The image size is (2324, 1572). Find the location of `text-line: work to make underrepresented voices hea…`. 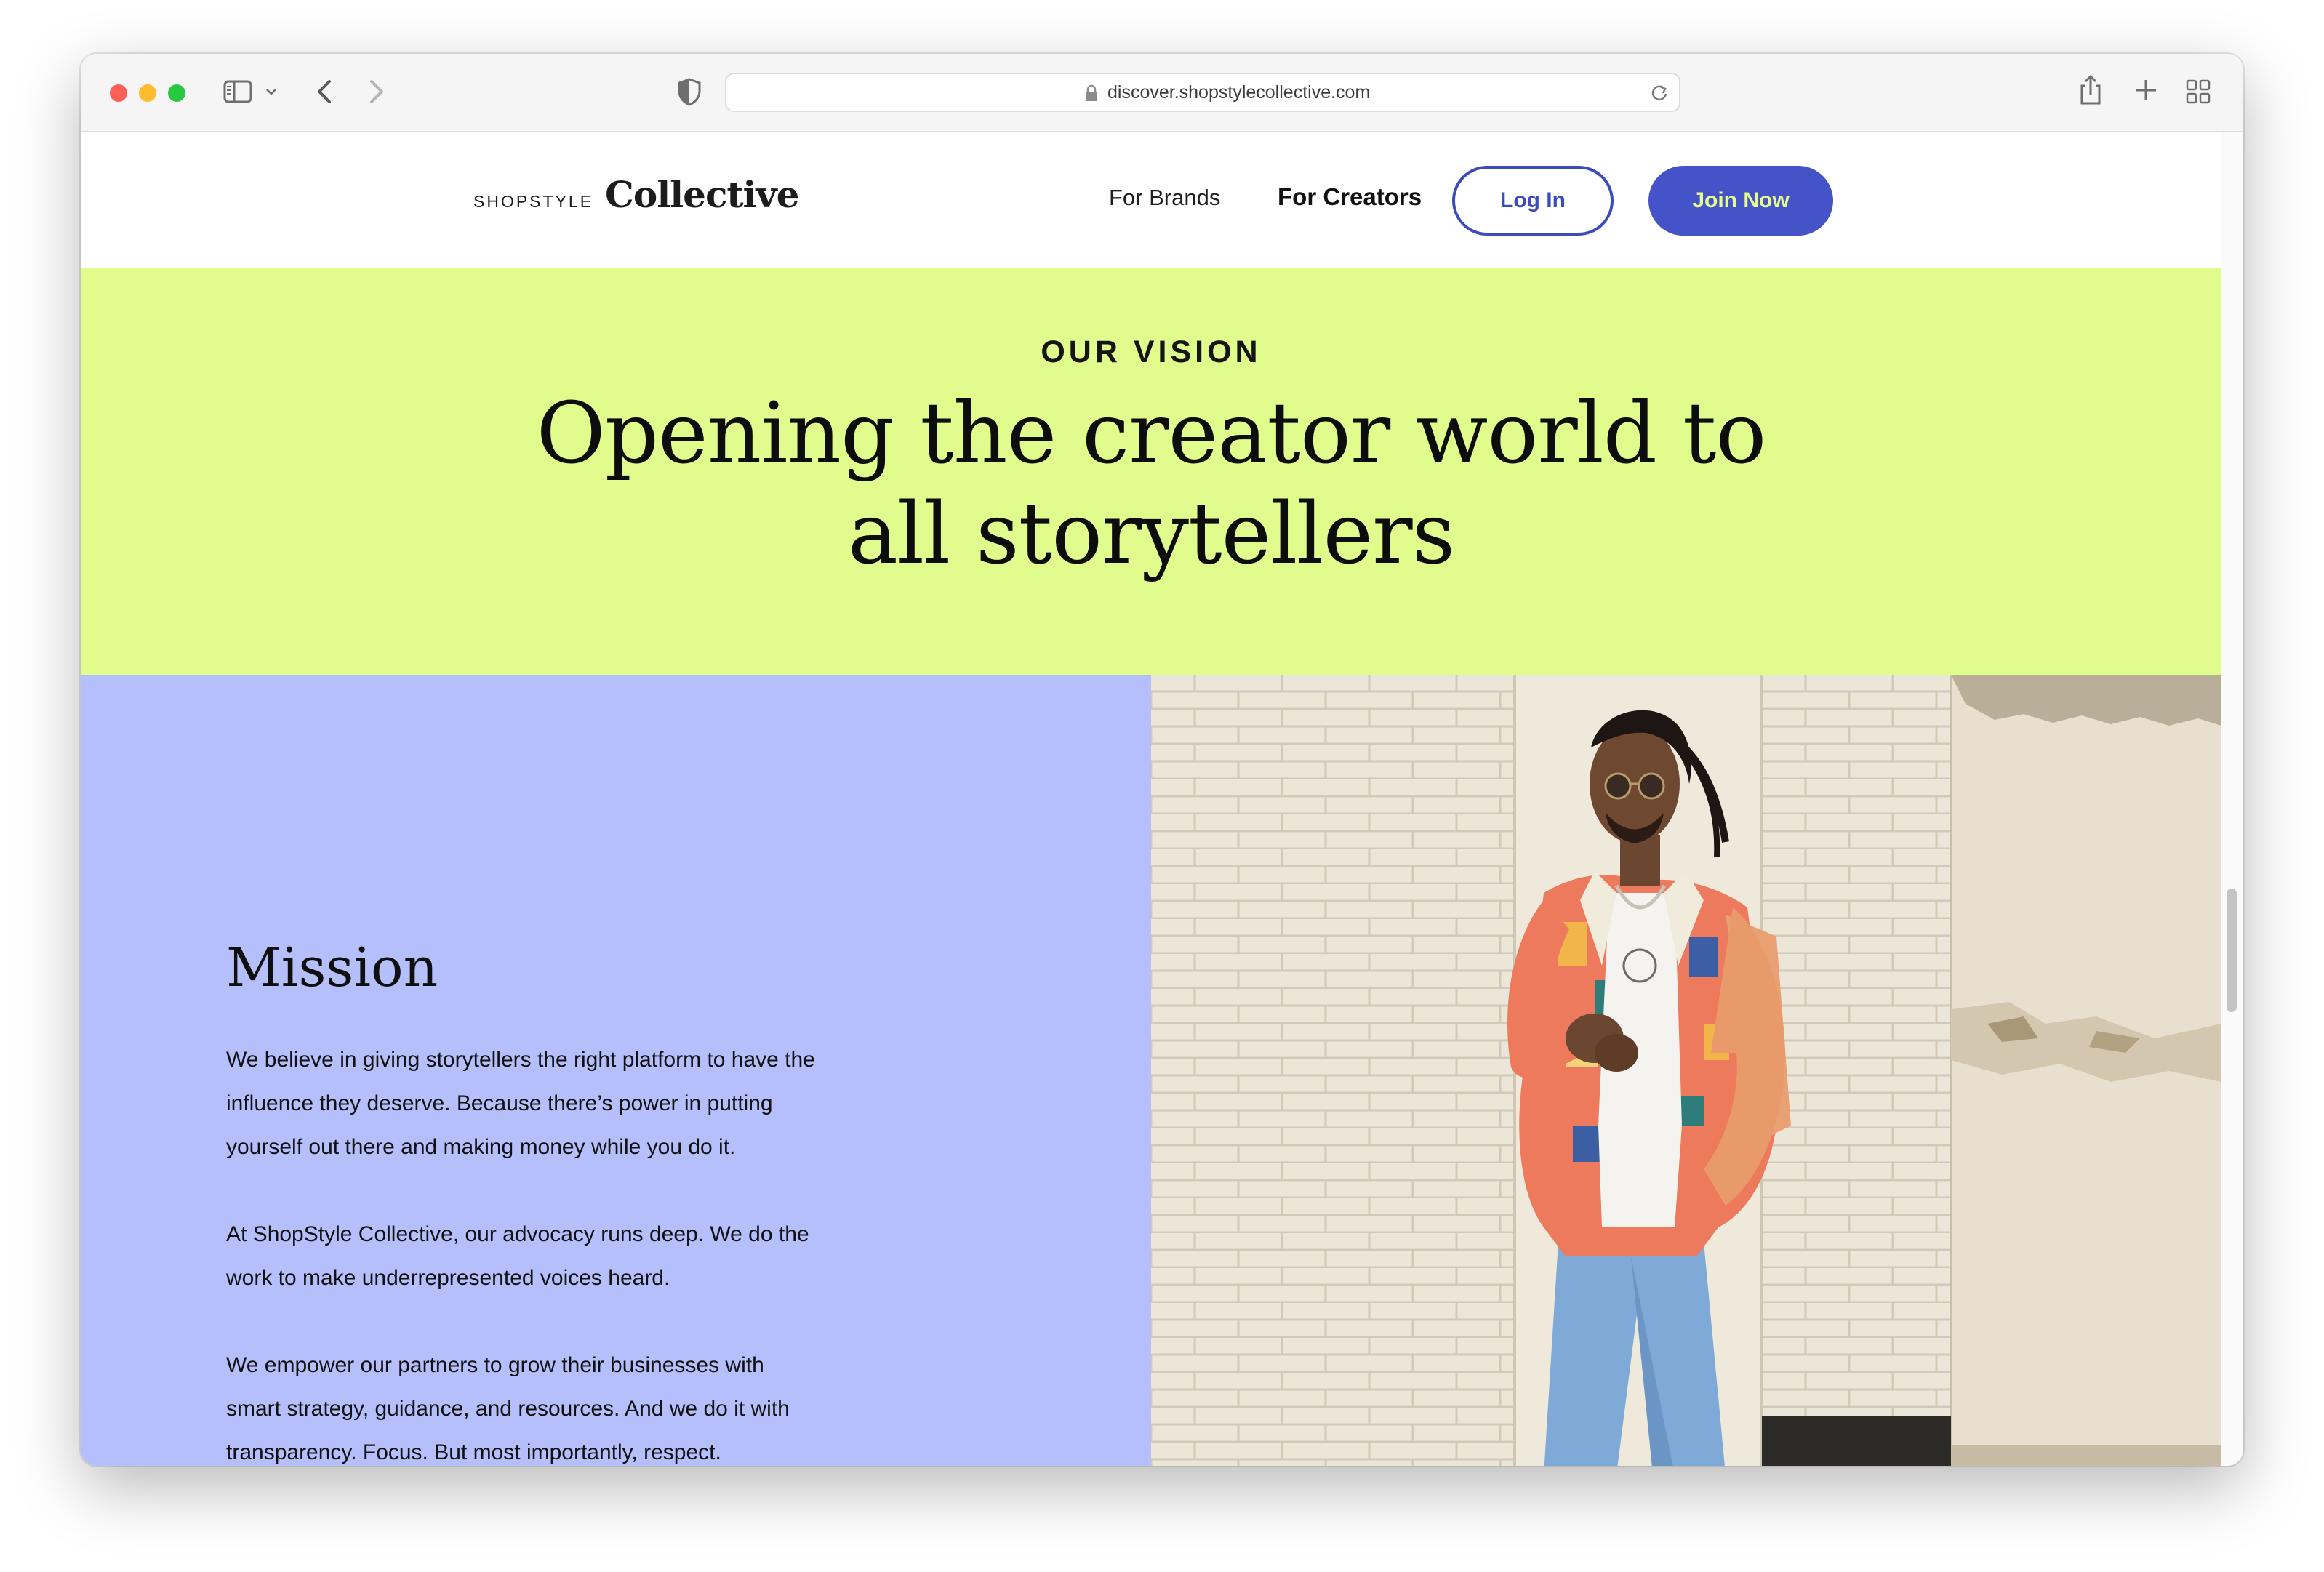

text-line: work to make underrepresented voices hea… is located at coordinates (448, 1278).